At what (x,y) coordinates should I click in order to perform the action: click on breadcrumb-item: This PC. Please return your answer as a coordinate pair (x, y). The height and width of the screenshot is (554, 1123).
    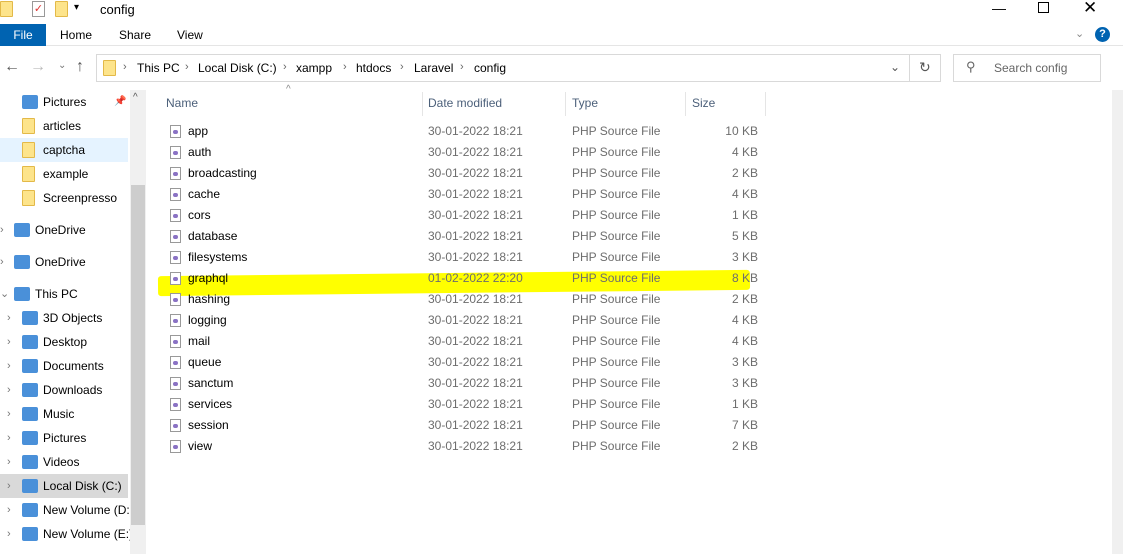
    Looking at the image, I should click on (158, 68).